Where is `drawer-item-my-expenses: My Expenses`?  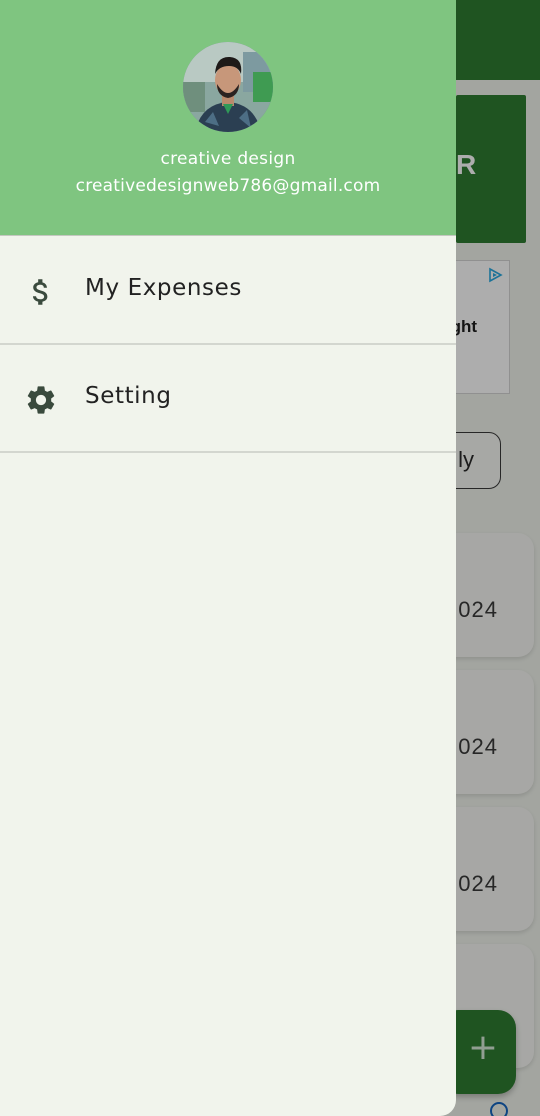 drawer-item-my-expenses: My Expenses is located at coordinates (228, 291).